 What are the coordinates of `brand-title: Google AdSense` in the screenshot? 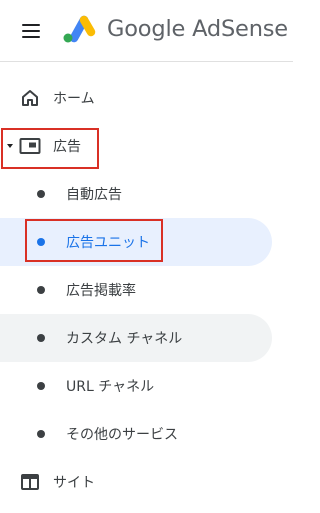 It's located at (197, 29).